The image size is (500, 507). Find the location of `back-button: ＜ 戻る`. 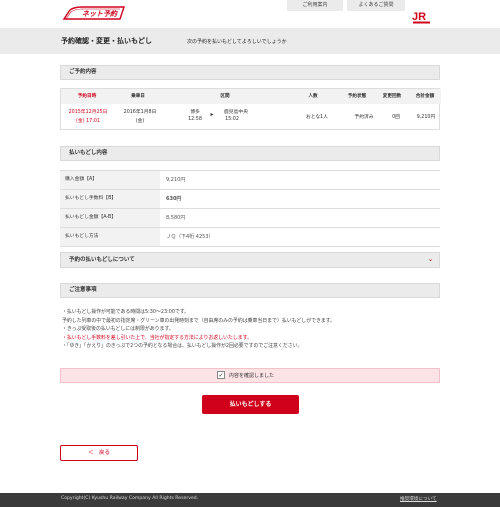

back-button: ＜ 戻る is located at coordinates (99, 453).